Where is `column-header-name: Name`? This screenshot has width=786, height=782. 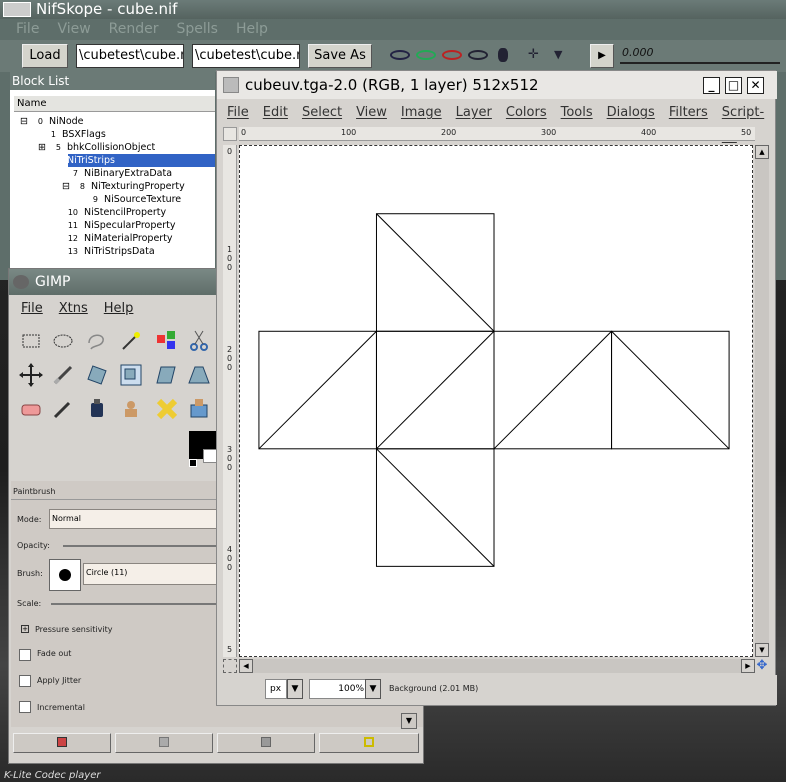 column-header-name: Name is located at coordinates (114, 104).